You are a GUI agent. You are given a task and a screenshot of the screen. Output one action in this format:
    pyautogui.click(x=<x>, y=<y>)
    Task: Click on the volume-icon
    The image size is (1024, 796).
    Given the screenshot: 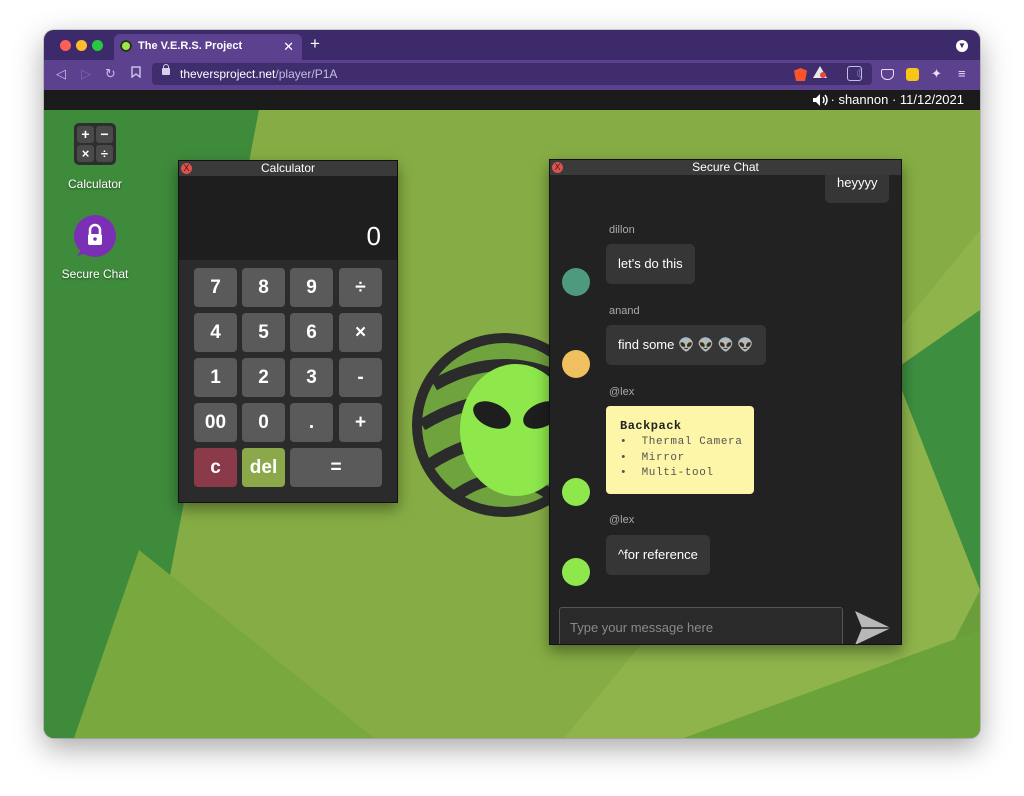 What is the action you would take?
    pyautogui.click(x=821, y=101)
    